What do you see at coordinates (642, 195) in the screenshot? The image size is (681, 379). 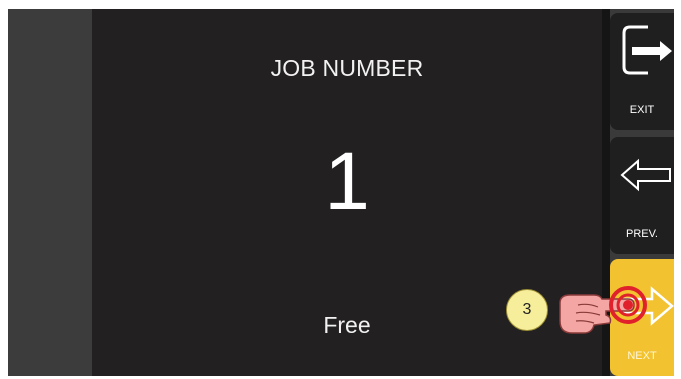 I see `prev-button: PREV.` at bounding box center [642, 195].